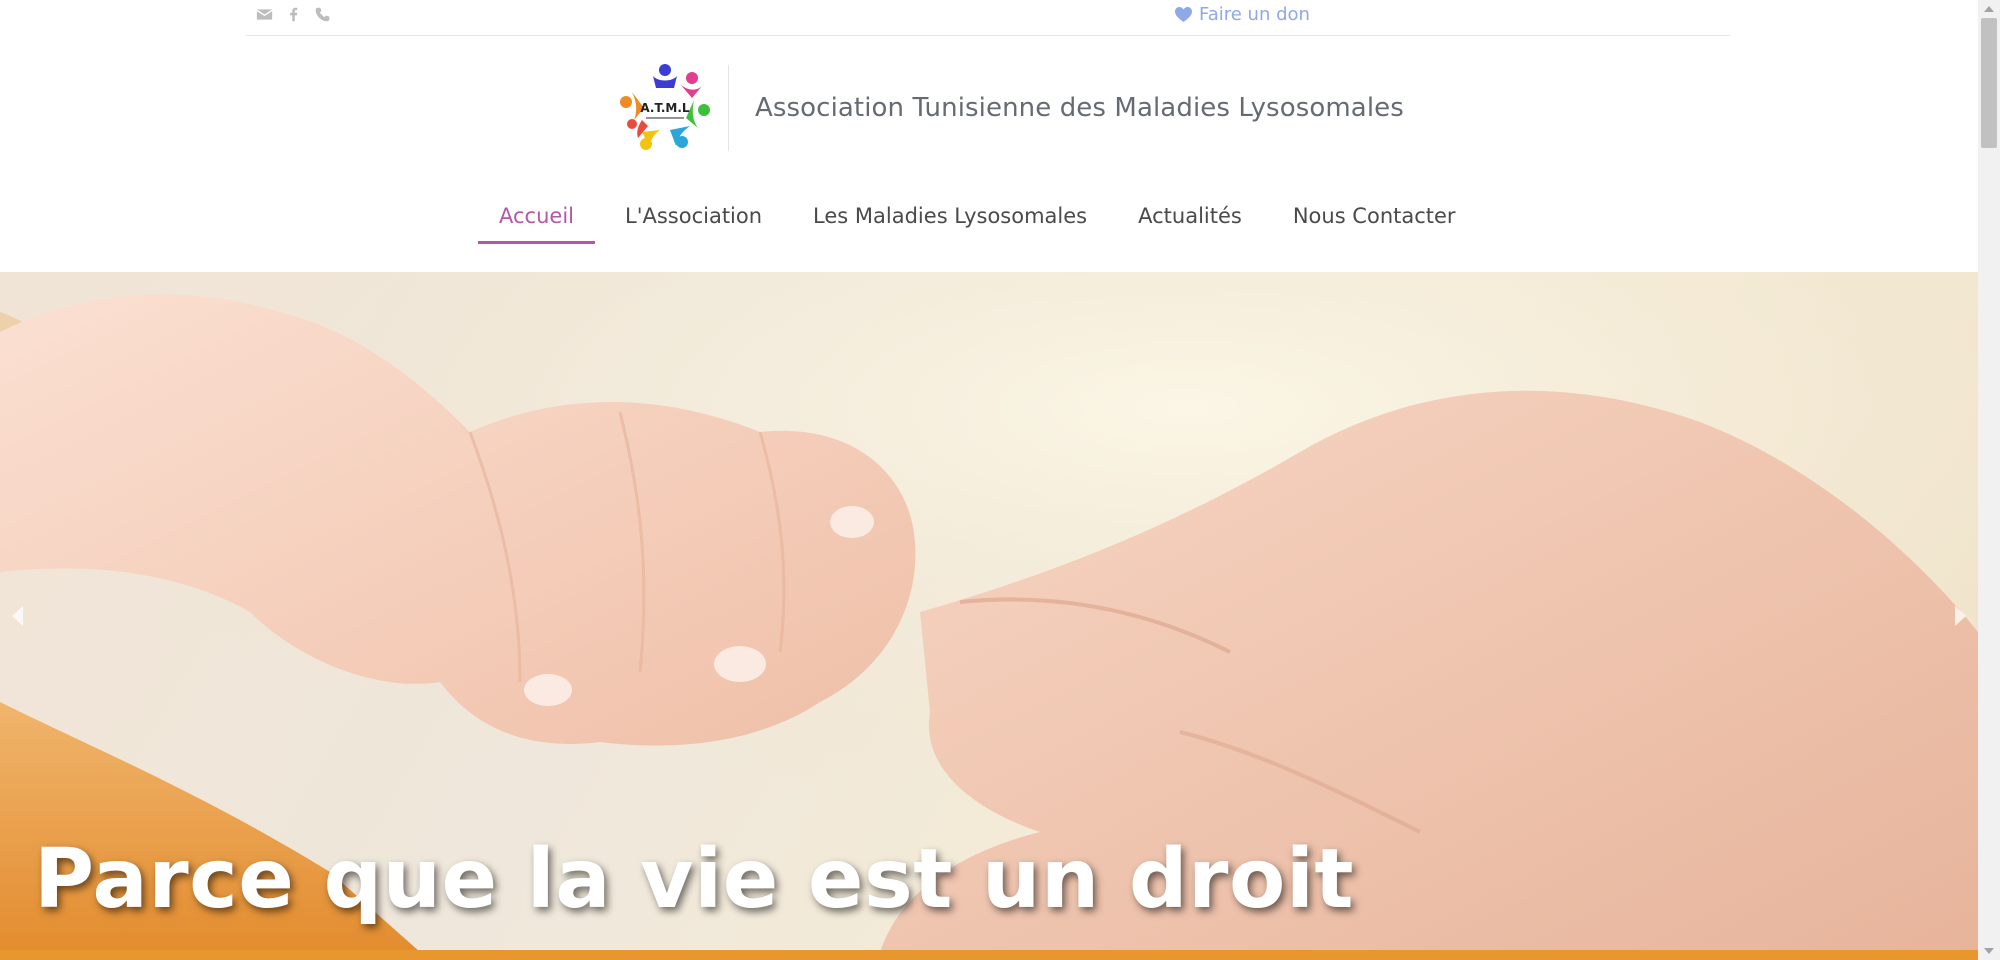 Image resolution: width=2000 pixels, height=960 pixels. I want to click on logo-text: A.T.M.L, so click(664, 108).